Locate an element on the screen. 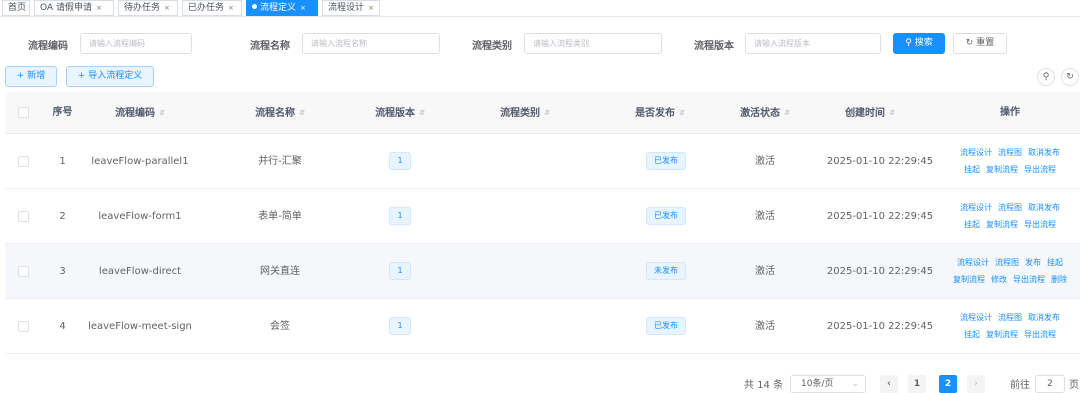  import-button: + 导入流程定义 is located at coordinates (110, 76).